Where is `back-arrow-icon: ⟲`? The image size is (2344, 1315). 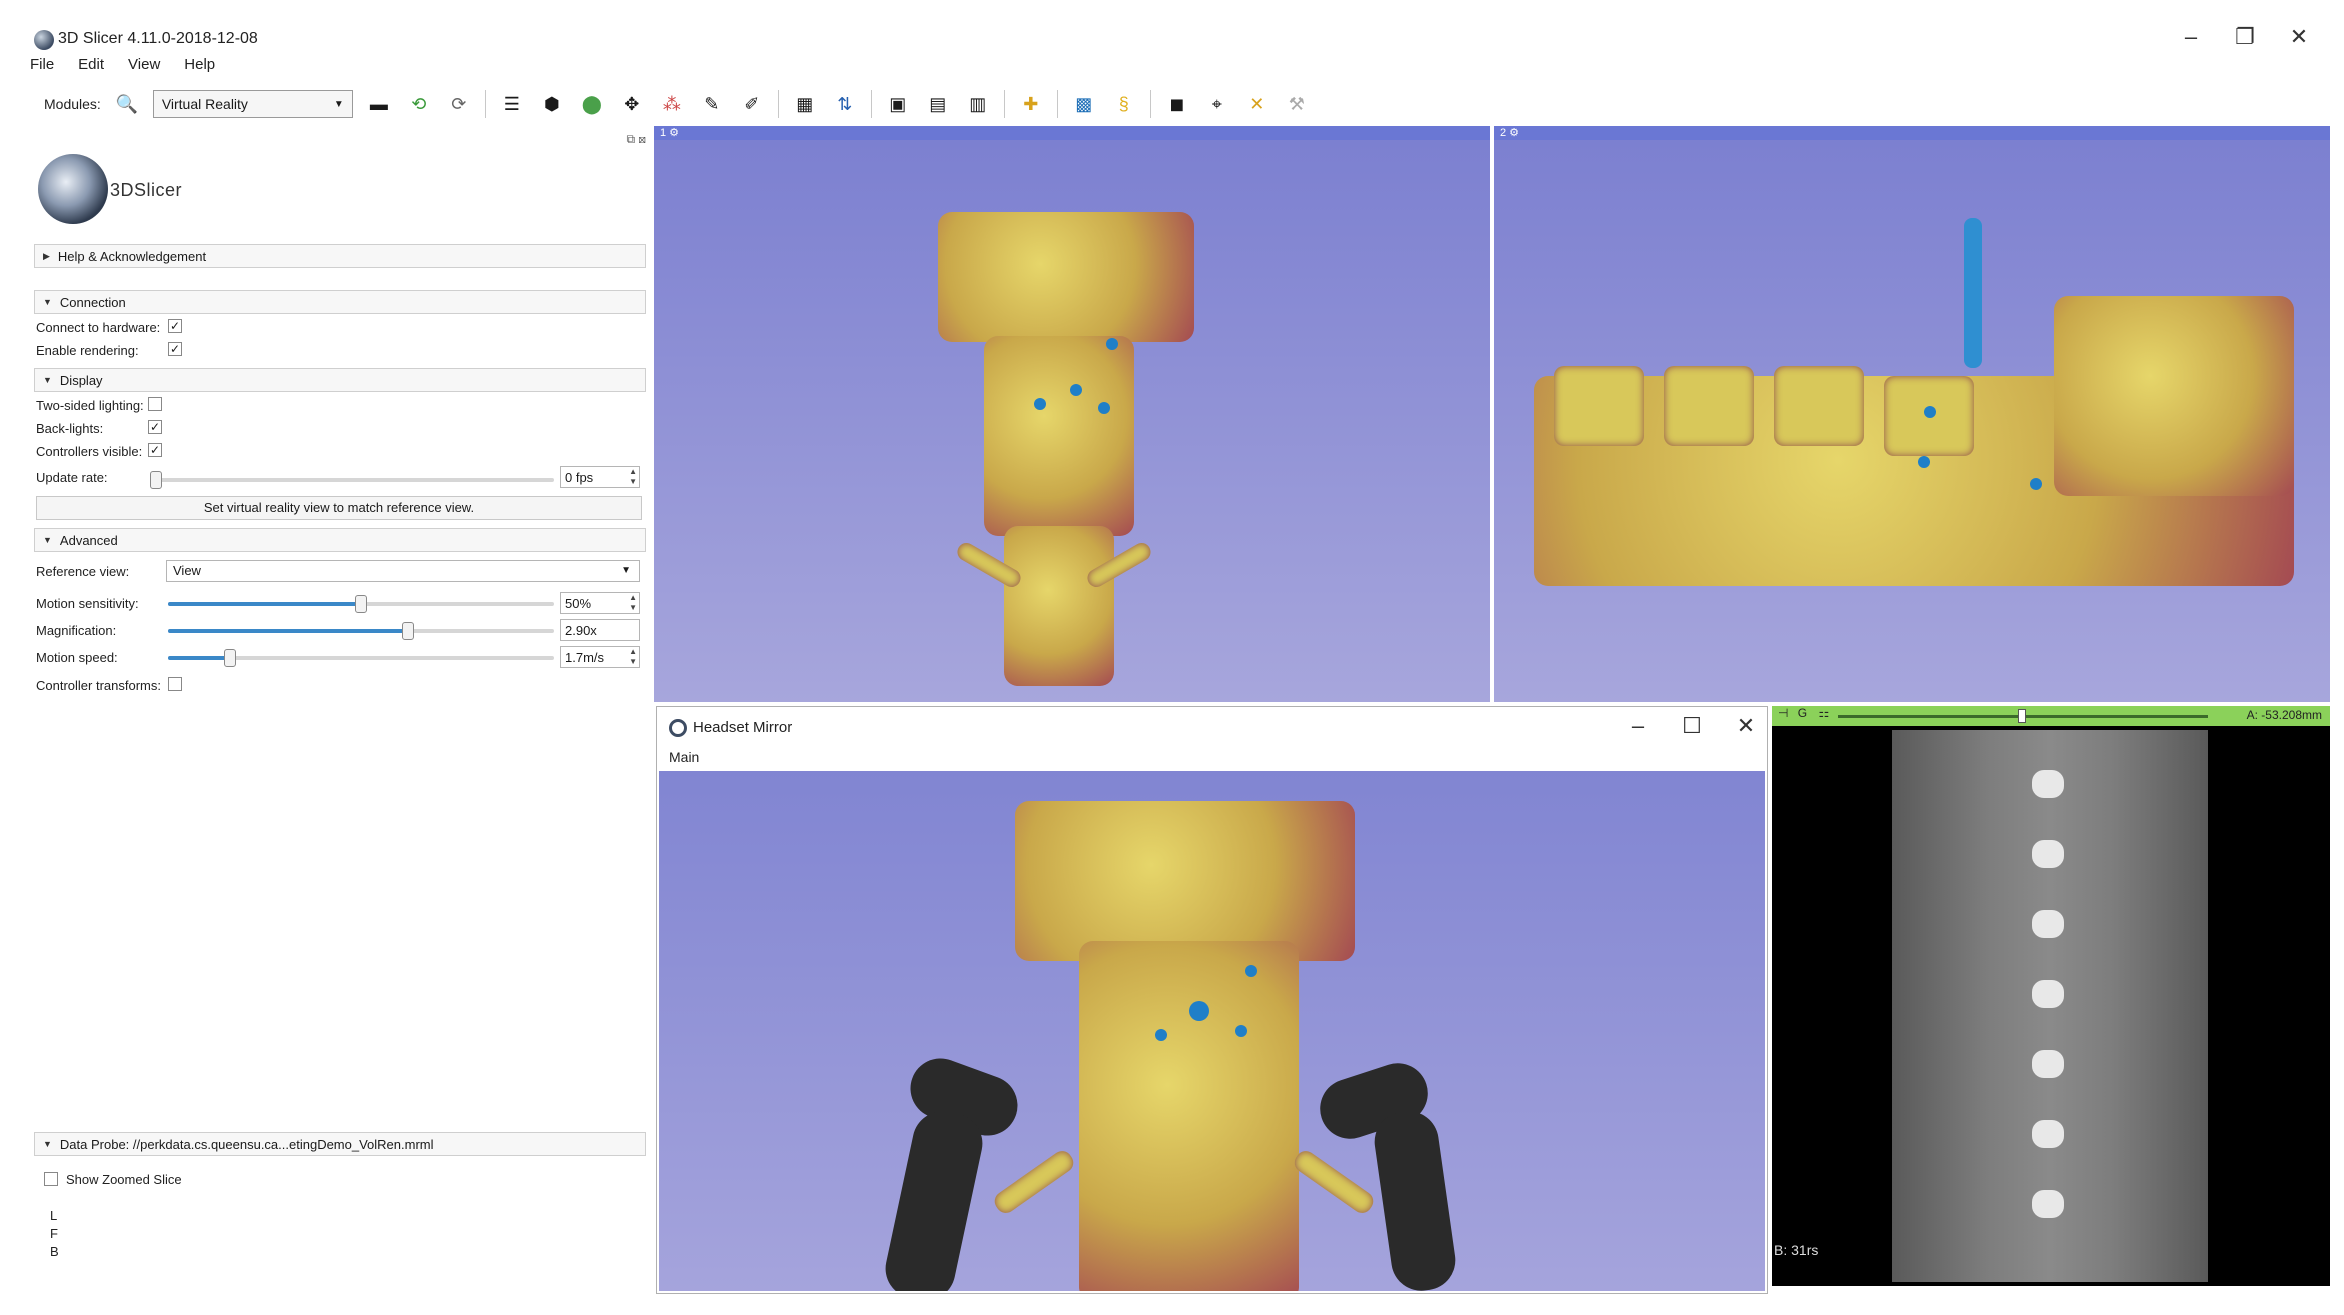 back-arrow-icon: ⟲ is located at coordinates (419, 104).